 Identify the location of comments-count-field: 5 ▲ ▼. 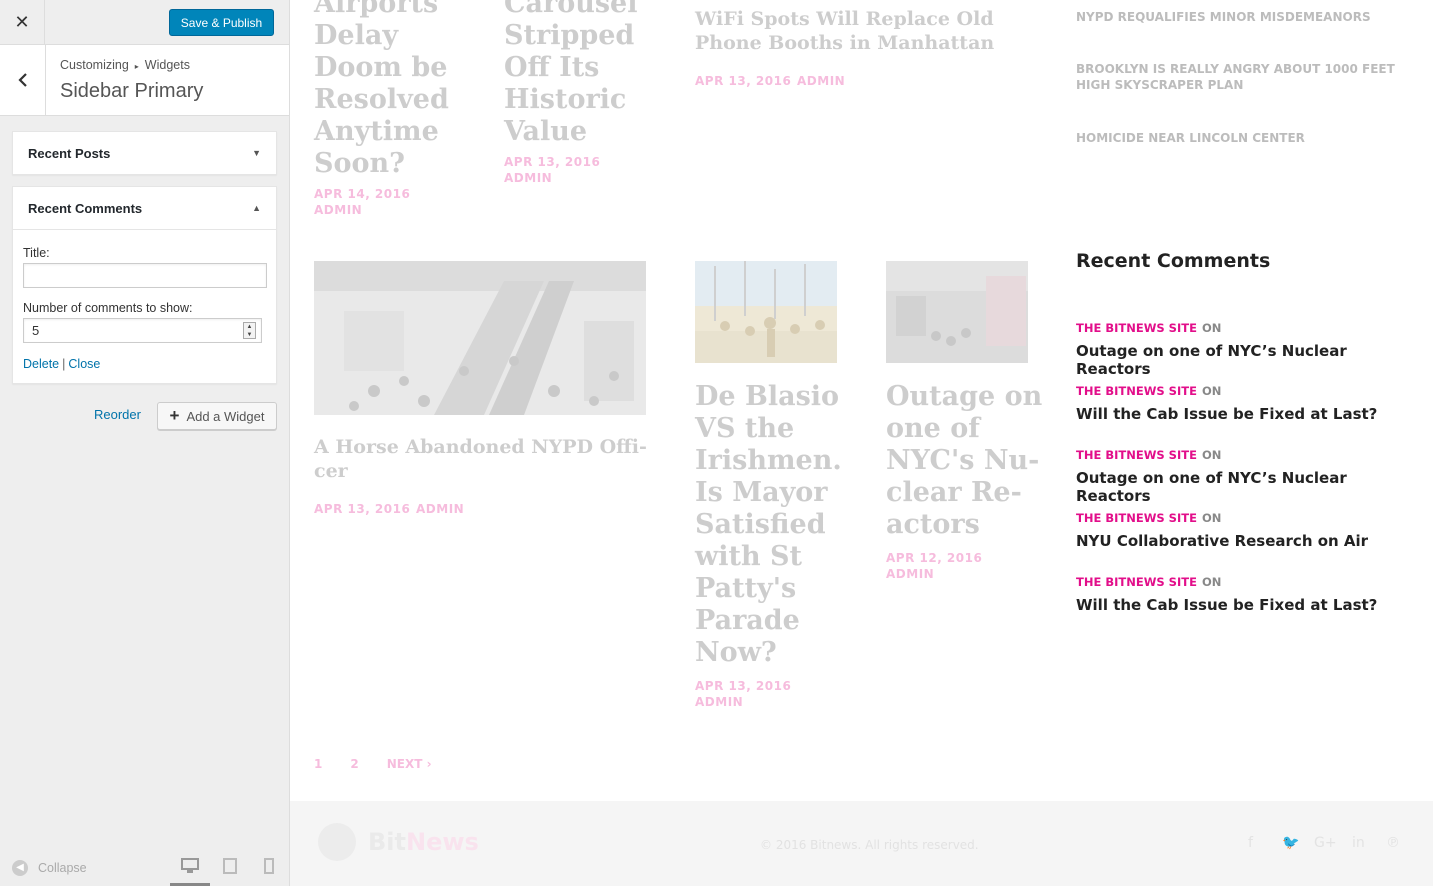
(142, 330).